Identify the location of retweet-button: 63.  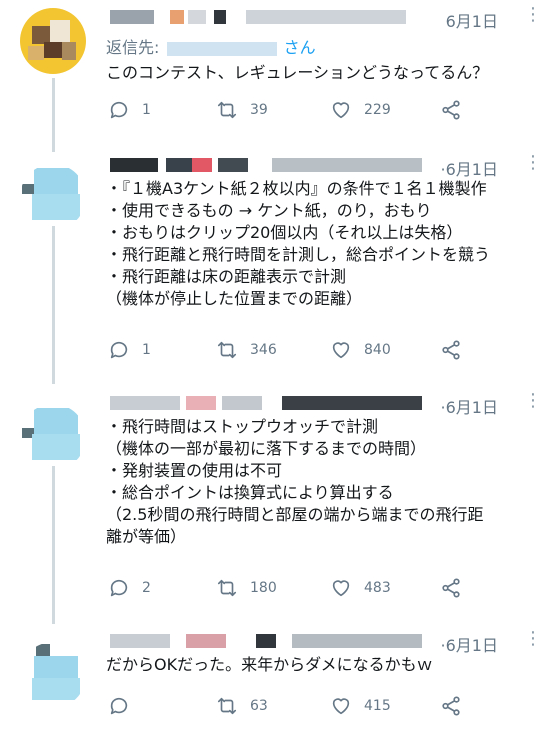
(242, 706).